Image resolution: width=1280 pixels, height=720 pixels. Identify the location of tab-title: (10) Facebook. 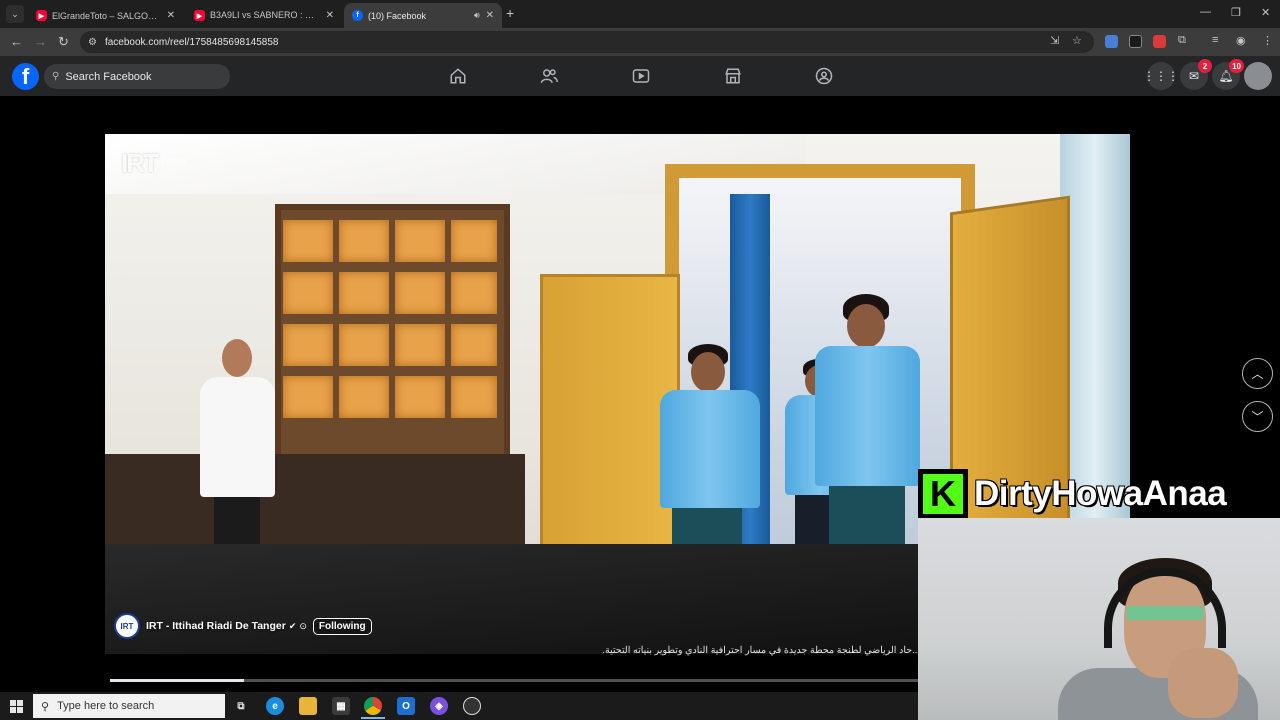
(397, 15).